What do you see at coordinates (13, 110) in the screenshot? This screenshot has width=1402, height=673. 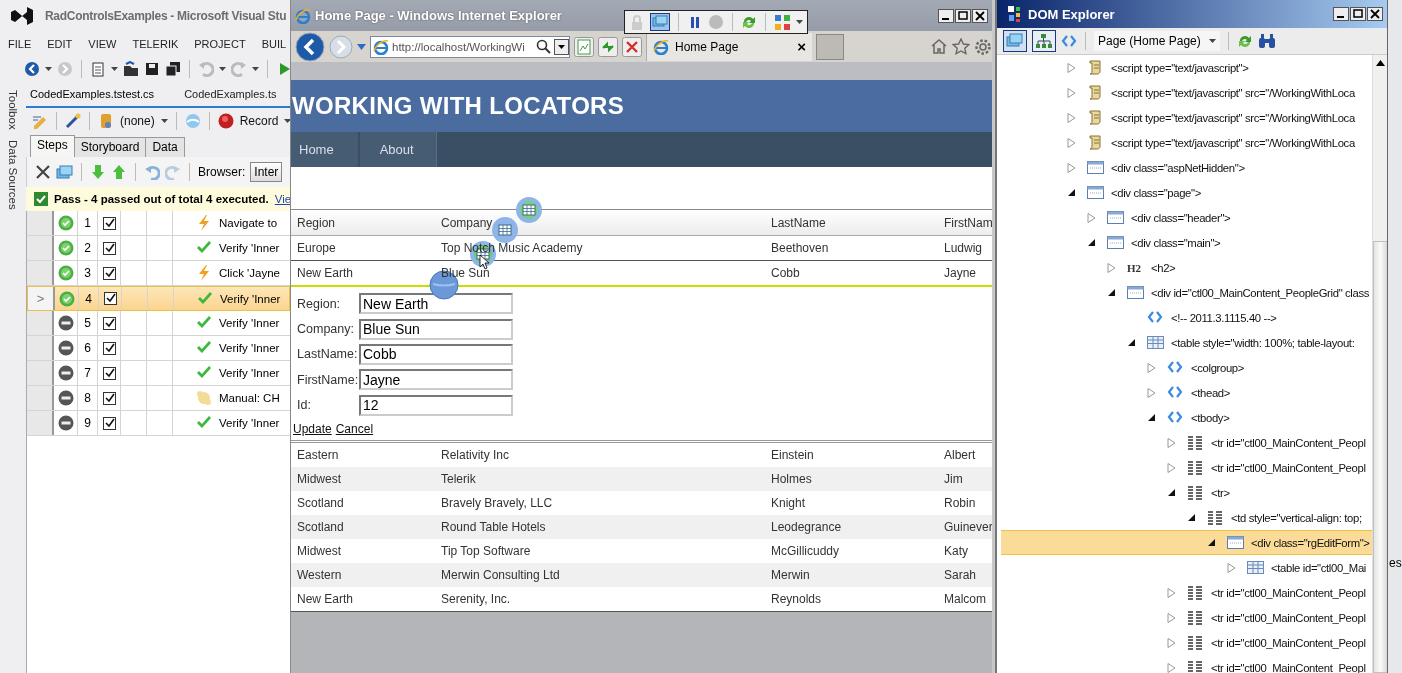 I see `side-tab: Toolbox` at bounding box center [13, 110].